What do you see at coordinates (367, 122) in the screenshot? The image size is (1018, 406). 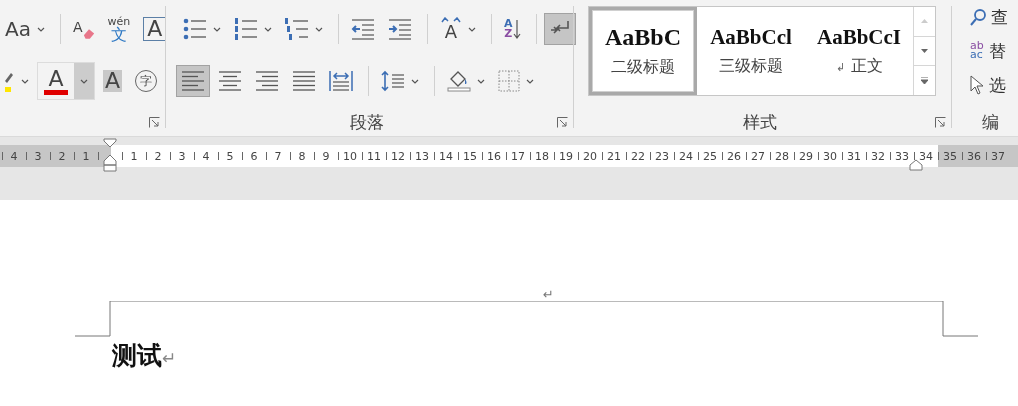 I see `group-label: 段落` at bounding box center [367, 122].